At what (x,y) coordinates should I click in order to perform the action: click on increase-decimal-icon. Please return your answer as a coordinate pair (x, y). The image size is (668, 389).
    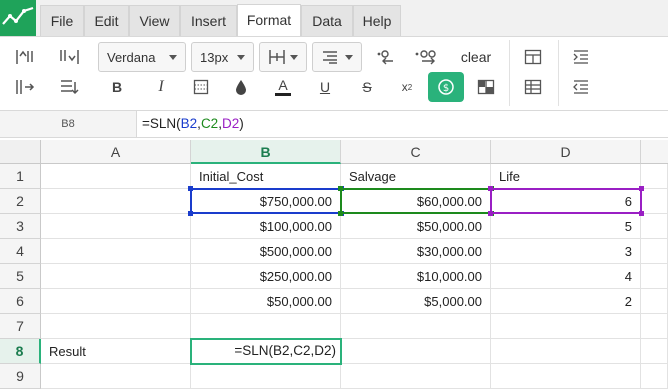
    Looking at the image, I should click on (427, 57).